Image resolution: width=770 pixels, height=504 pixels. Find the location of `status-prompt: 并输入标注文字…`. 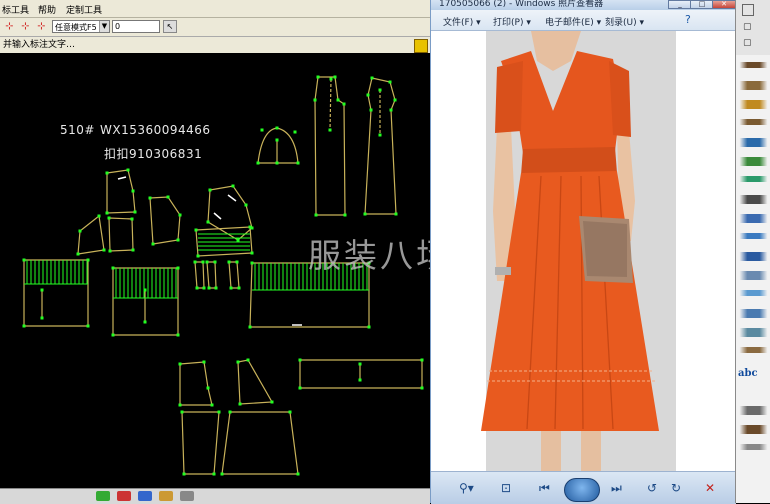

status-prompt: 并输入标注文字… is located at coordinates (39, 45).